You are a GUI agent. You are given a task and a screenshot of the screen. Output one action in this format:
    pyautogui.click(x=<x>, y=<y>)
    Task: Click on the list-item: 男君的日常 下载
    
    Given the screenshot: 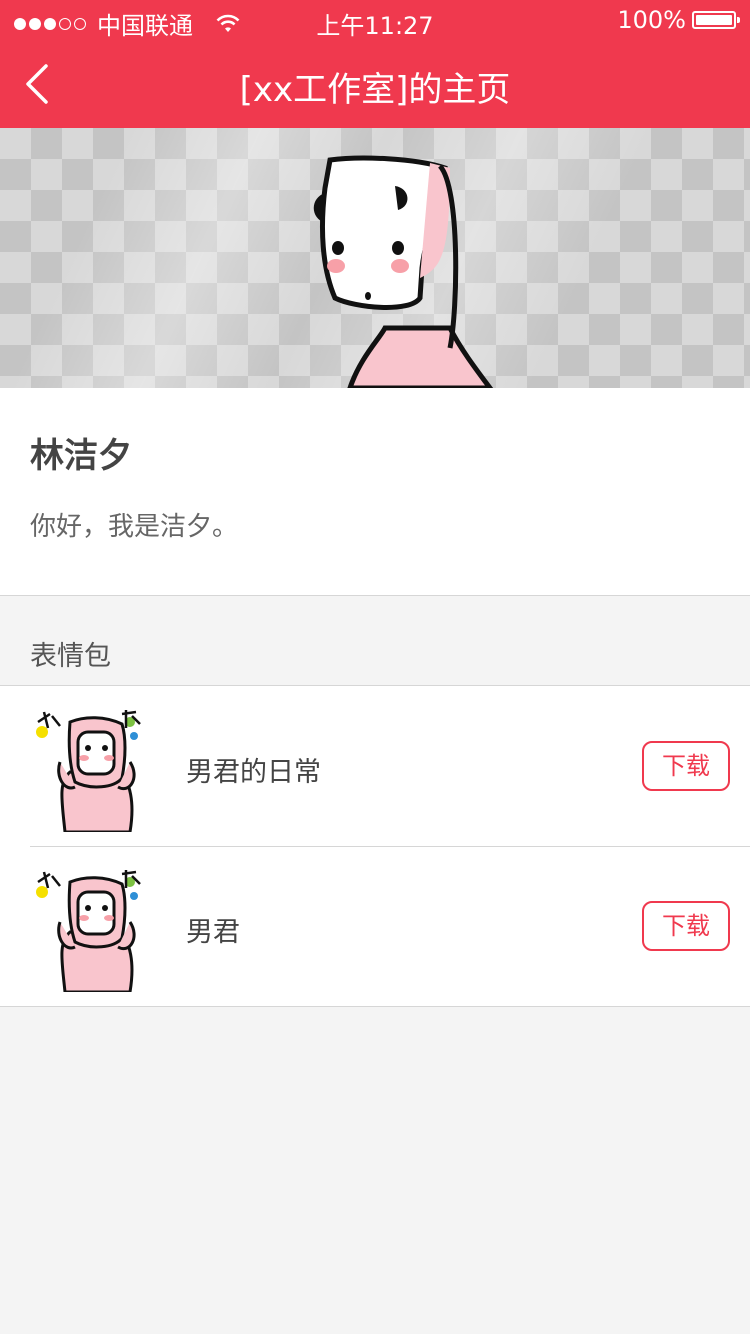 What is the action you would take?
    pyautogui.click(x=375, y=766)
    